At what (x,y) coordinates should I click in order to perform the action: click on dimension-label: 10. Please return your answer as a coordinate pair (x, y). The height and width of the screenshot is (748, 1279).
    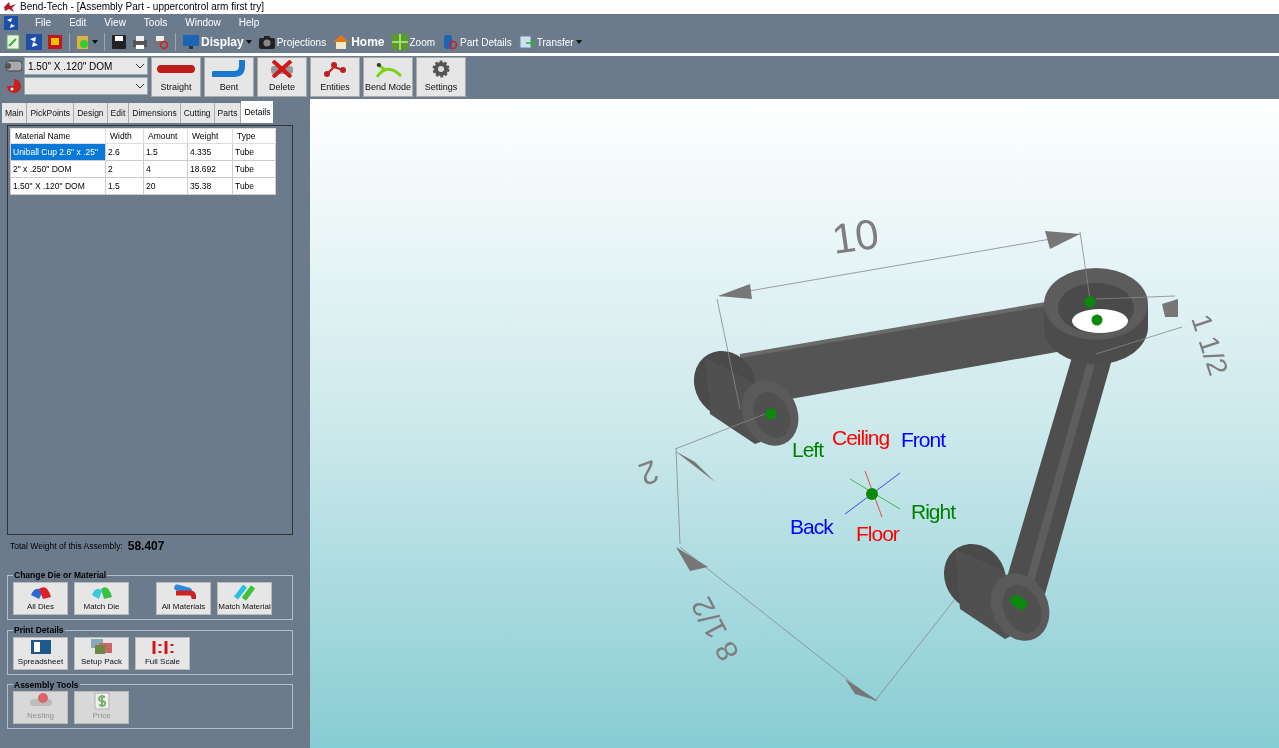
    Looking at the image, I should click on (855, 237).